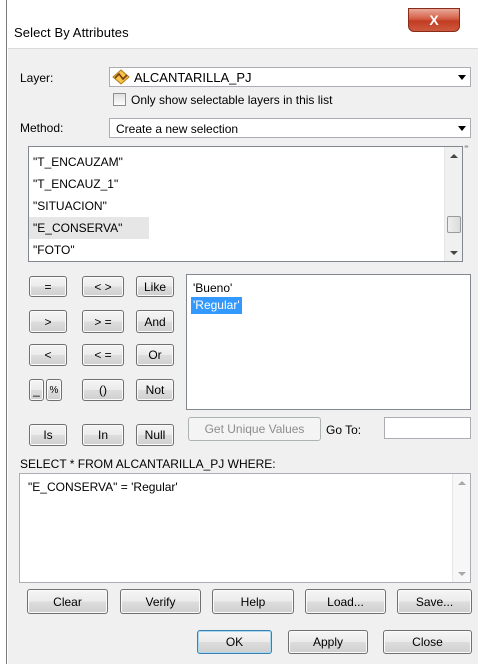  I want to click on greater-than-button: >, so click(48, 321).